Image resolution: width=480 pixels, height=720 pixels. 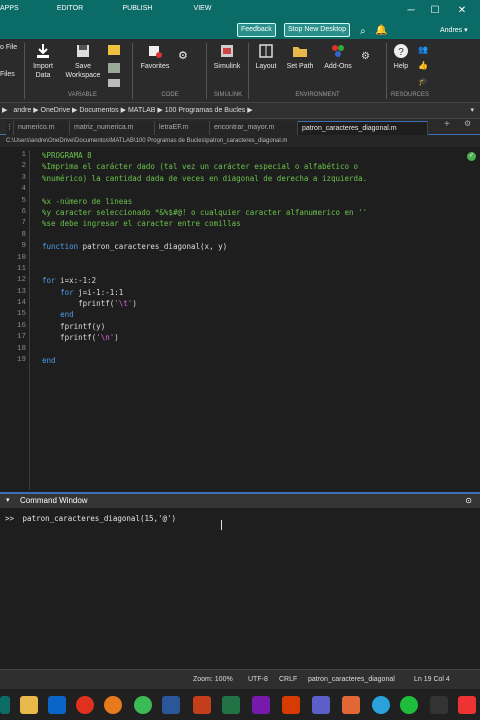 I want to click on tab-view: VIEW, so click(x=202, y=8).